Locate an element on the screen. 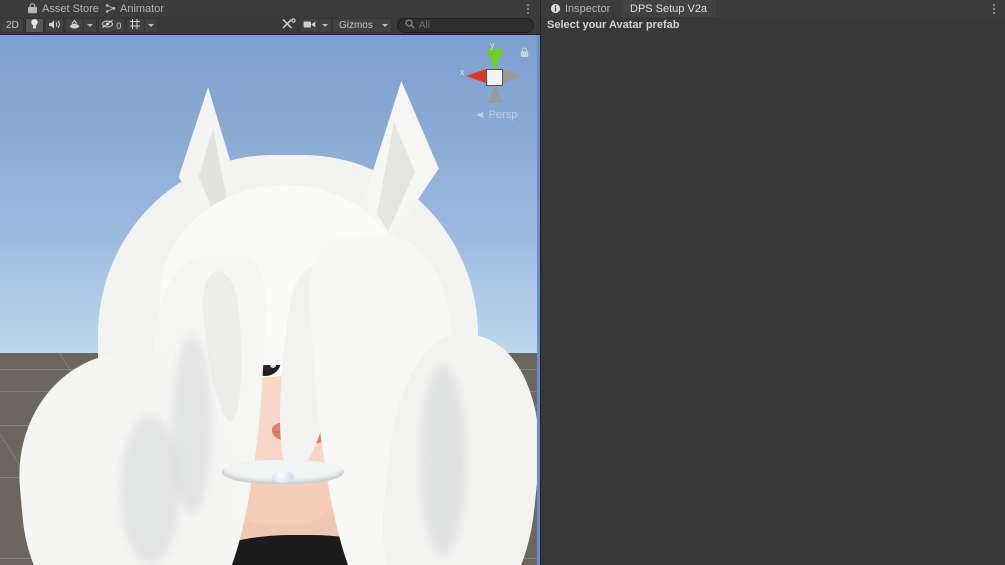 The image size is (1005, 565). tab-dps-setup-label: DPS Setup V2a is located at coordinates (669, 8).